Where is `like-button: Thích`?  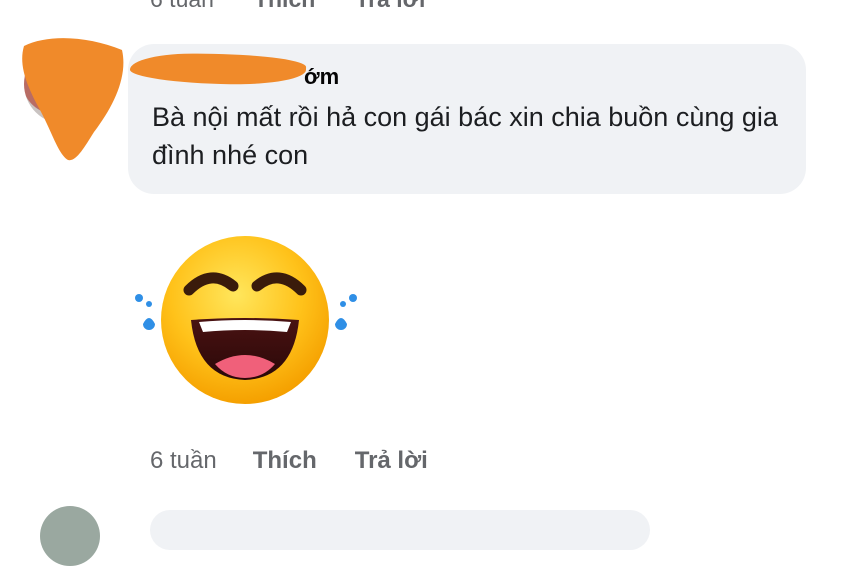 like-button: Thích is located at coordinates (285, 461).